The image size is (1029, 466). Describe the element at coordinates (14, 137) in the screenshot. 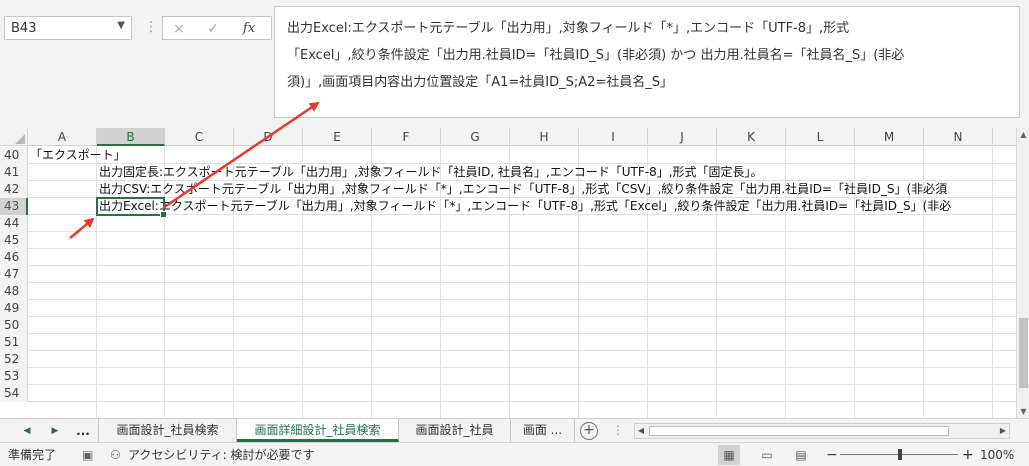

I see `select-all-corner` at that location.